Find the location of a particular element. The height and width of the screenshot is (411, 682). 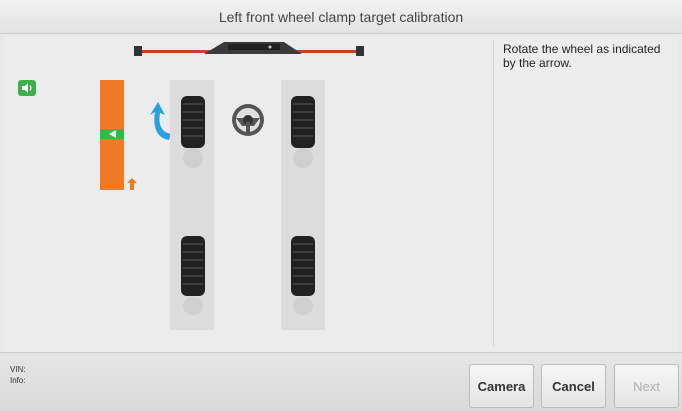

vin-label: VIN: is located at coordinates (18, 369).